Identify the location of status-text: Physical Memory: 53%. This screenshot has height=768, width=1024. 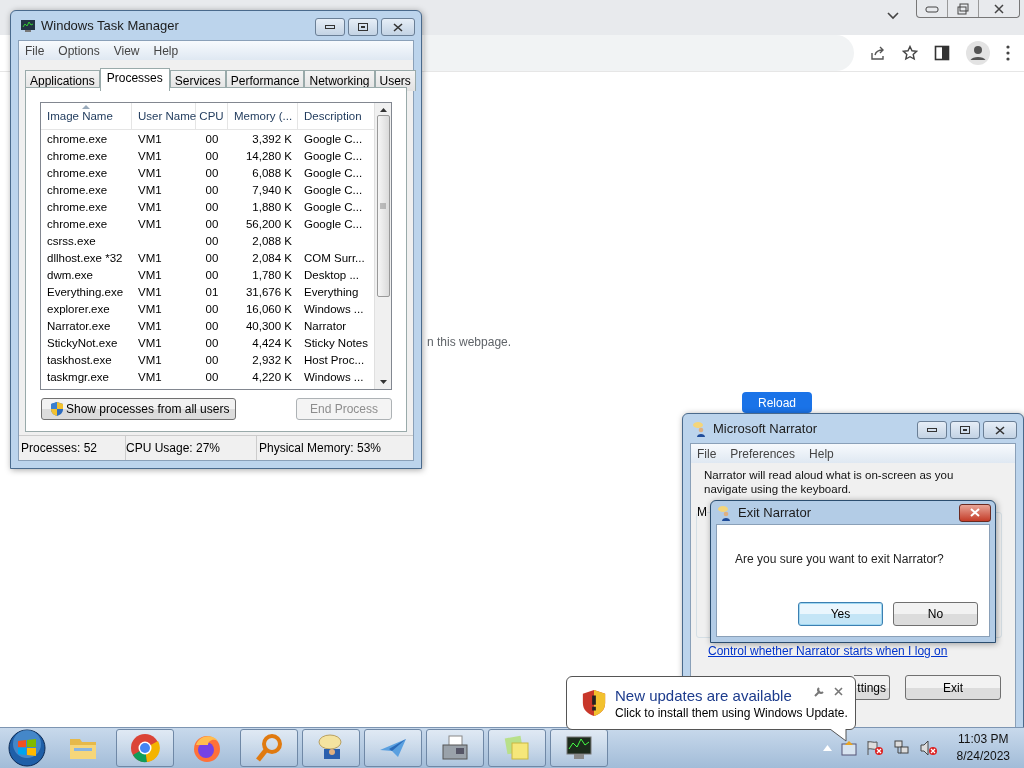
(320, 448).